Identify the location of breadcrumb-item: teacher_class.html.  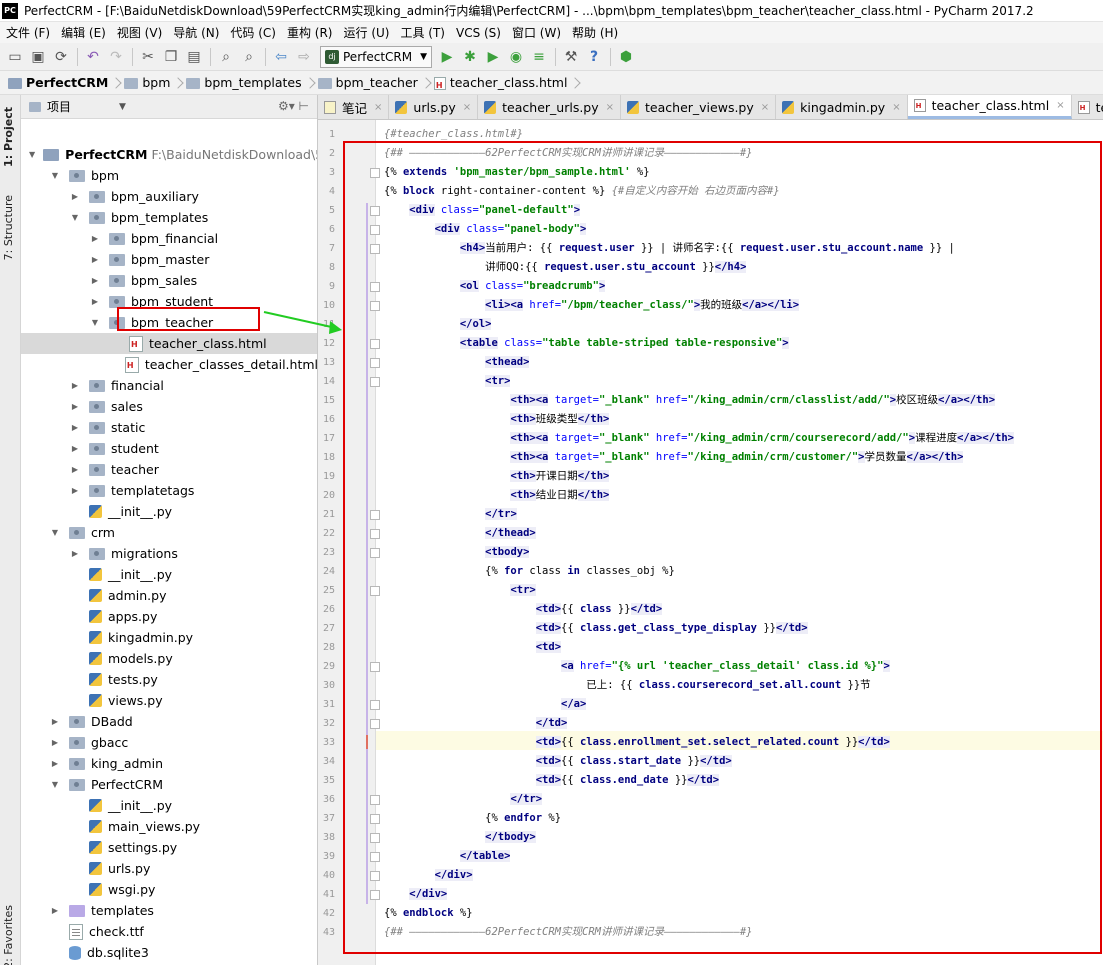
(508, 82).